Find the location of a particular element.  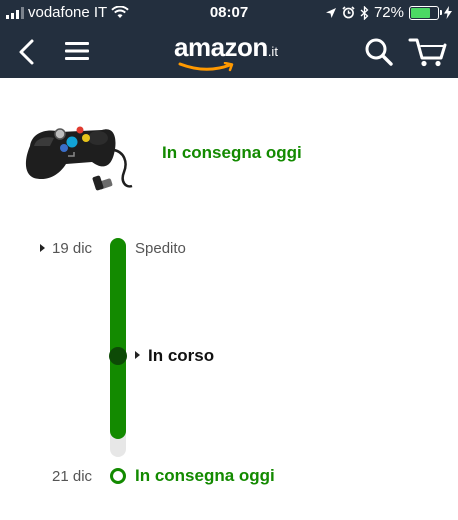

start-date: 19 dic is located at coordinates (72, 248).